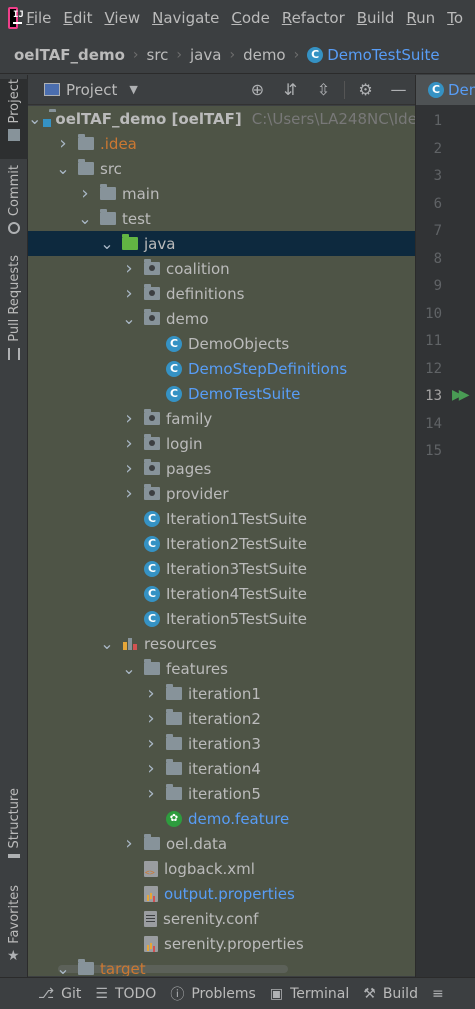  I want to click on tree-node: ⌄ resources, so click(221, 643).